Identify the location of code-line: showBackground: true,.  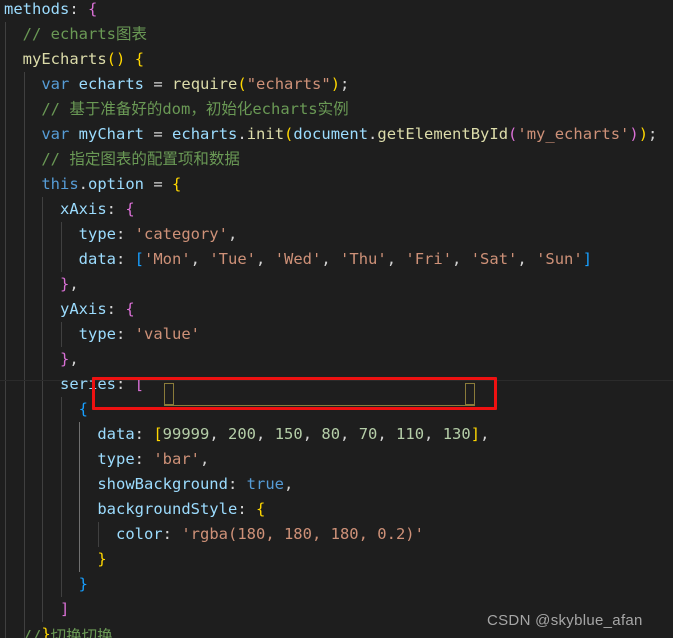
(338, 484).